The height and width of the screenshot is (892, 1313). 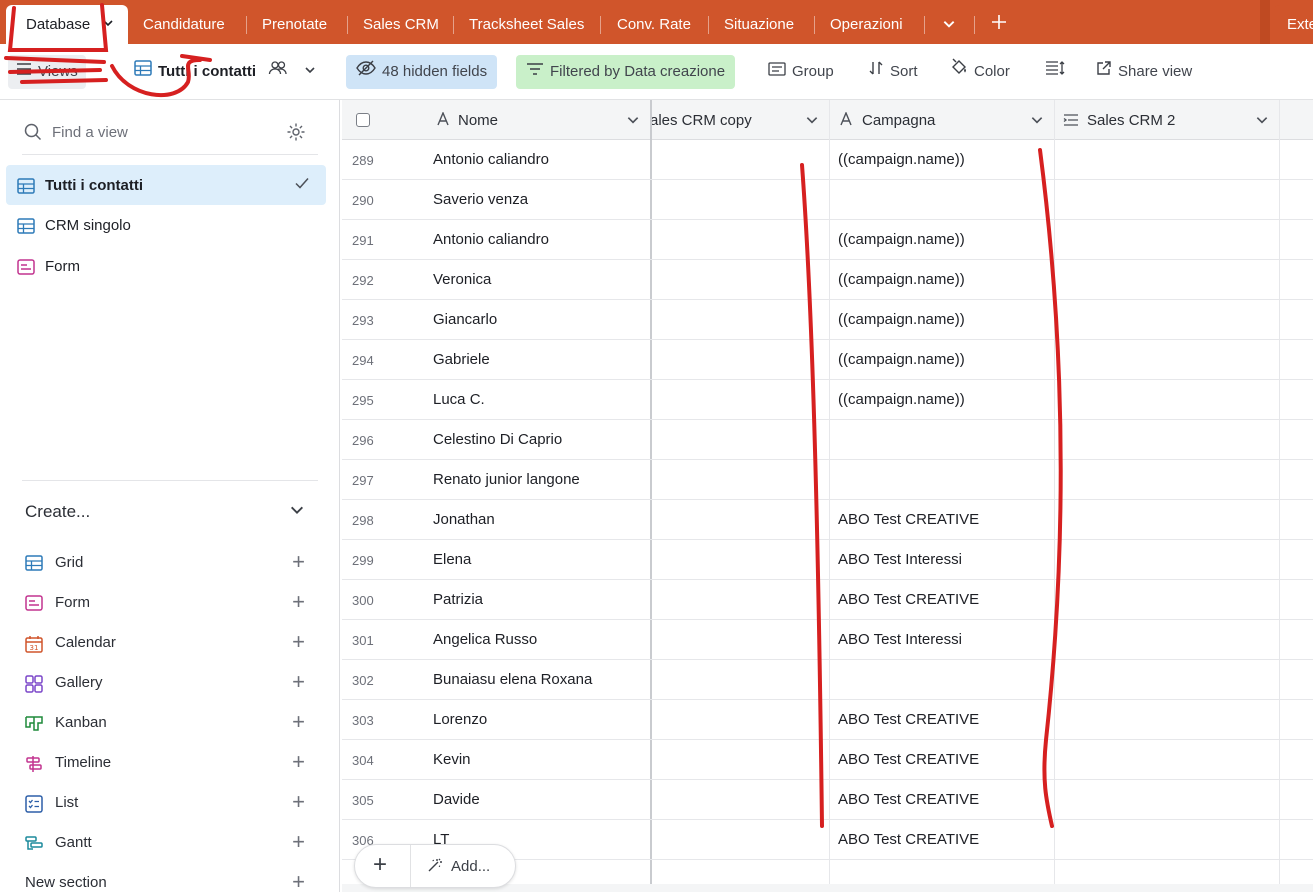 What do you see at coordinates (827, 520) in the screenshot?
I see `table-row: 298 Jonathan ABO Test CREATIVE` at bounding box center [827, 520].